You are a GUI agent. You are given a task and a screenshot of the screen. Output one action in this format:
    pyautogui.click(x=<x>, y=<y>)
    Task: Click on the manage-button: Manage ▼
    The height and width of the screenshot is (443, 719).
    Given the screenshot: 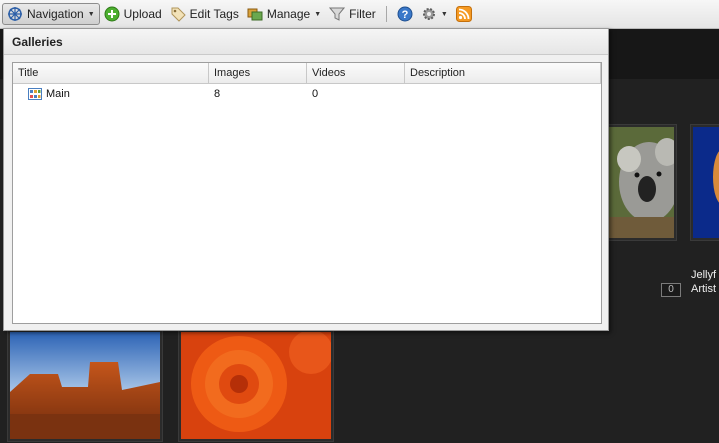 What is the action you would take?
    pyautogui.click(x=284, y=14)
    